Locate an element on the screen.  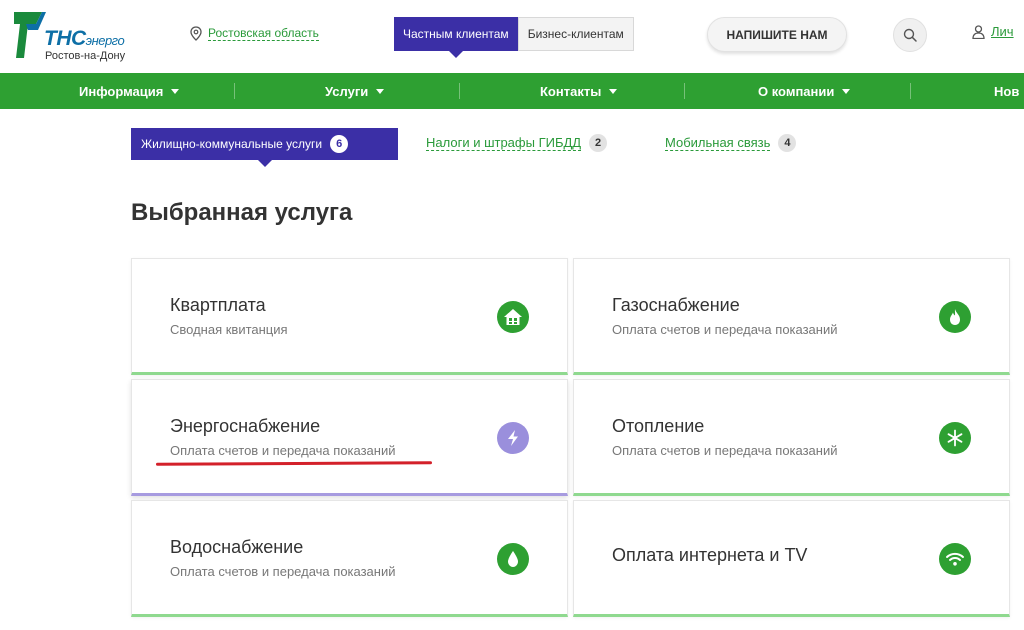
nav-item-services: Услуги is located at coordinates (355, 91).